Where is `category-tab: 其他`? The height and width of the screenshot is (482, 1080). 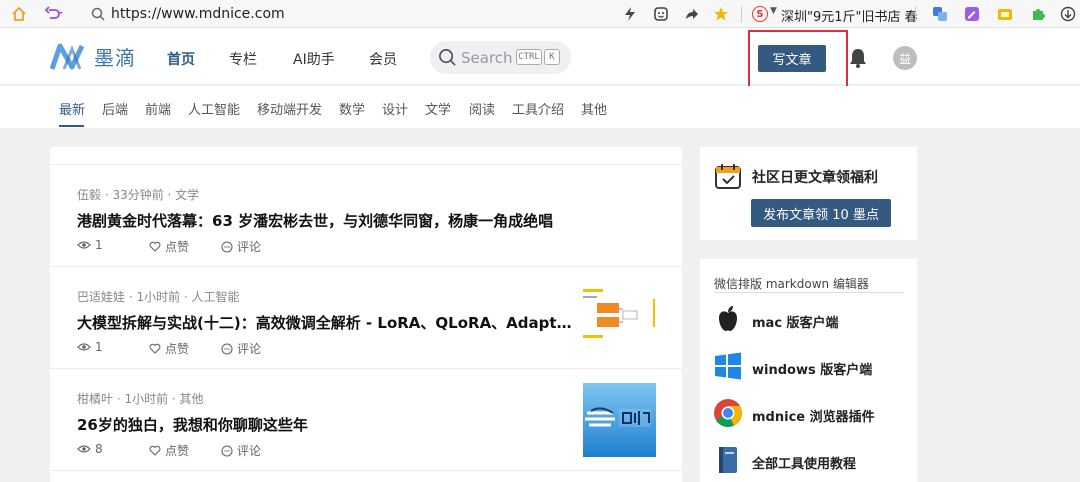 category-tab: 其他 is located at coordinates (594, 108).